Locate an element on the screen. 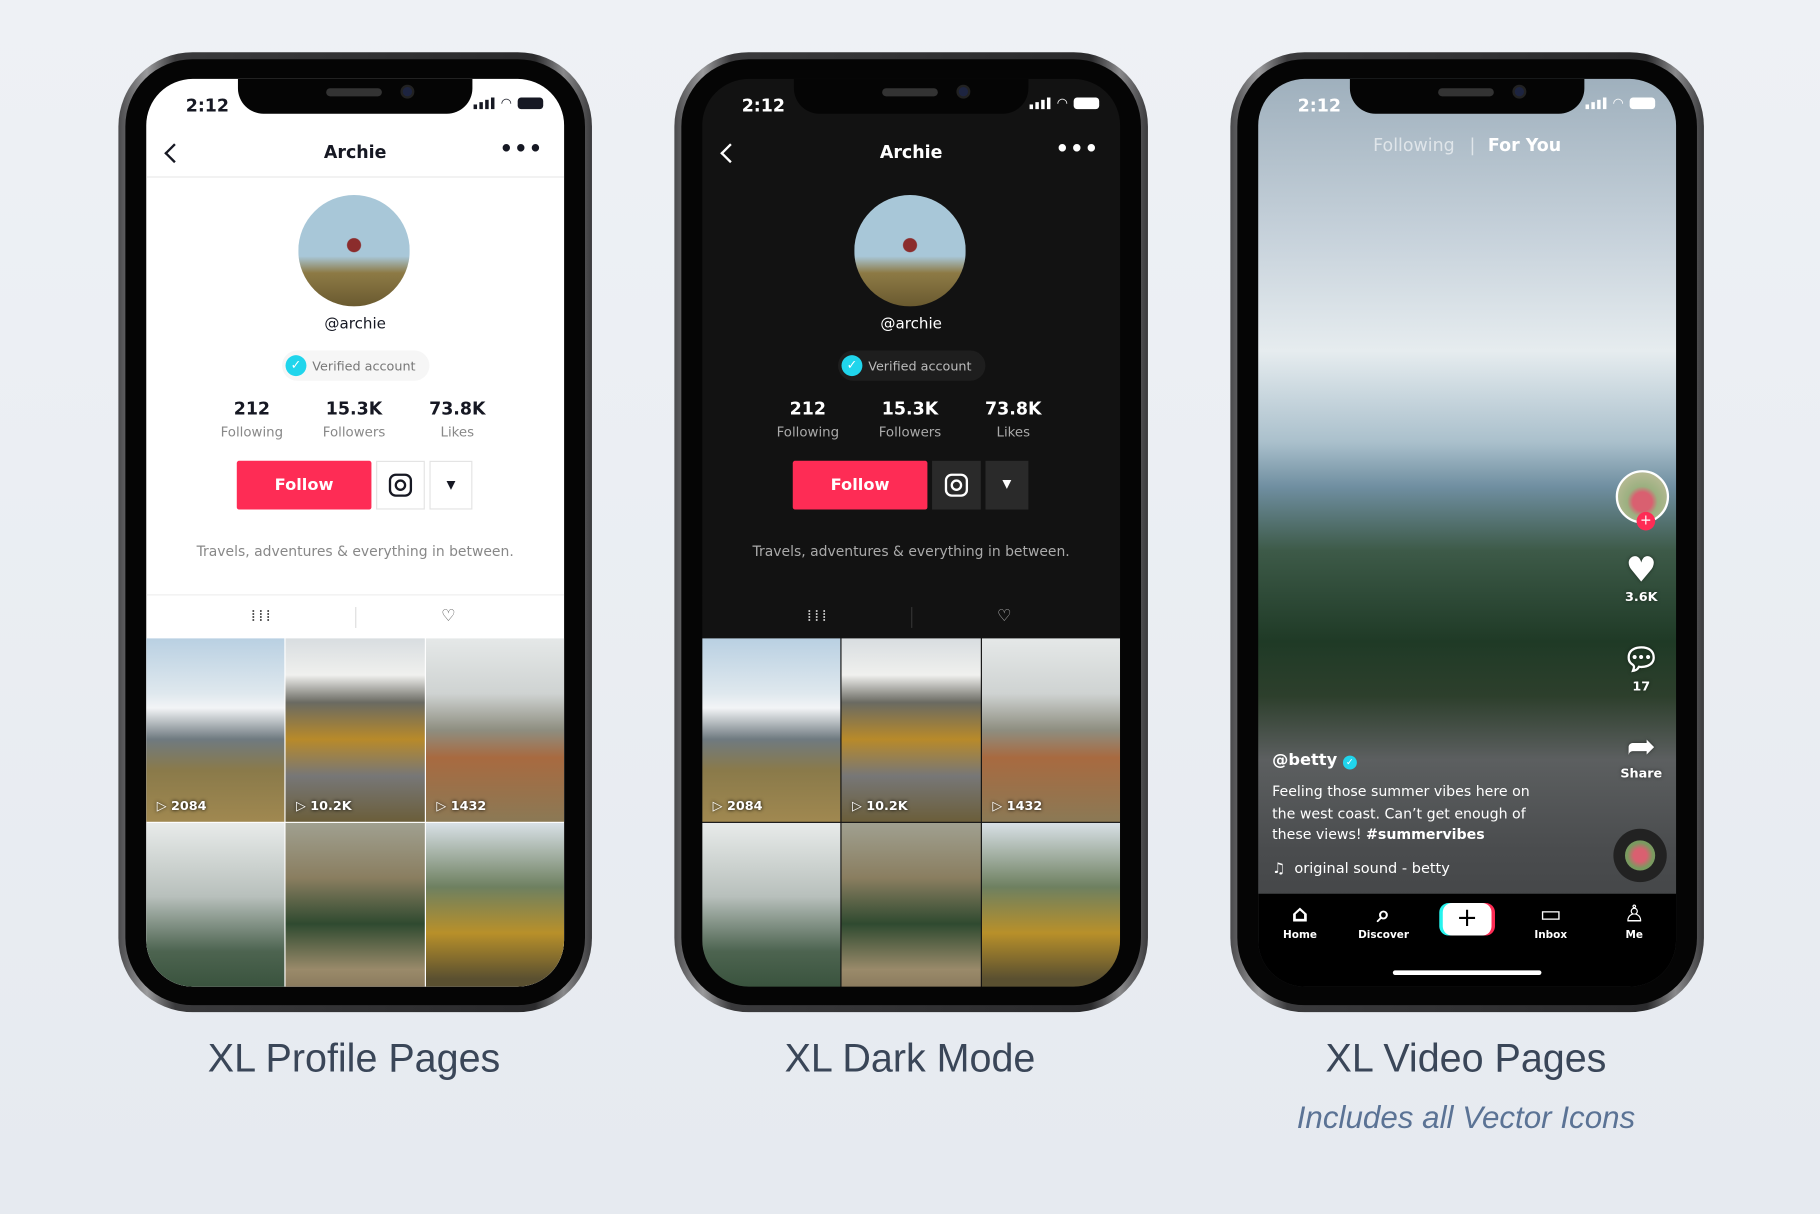  person-icon: ♙ is located at coordinates (1634, 913).